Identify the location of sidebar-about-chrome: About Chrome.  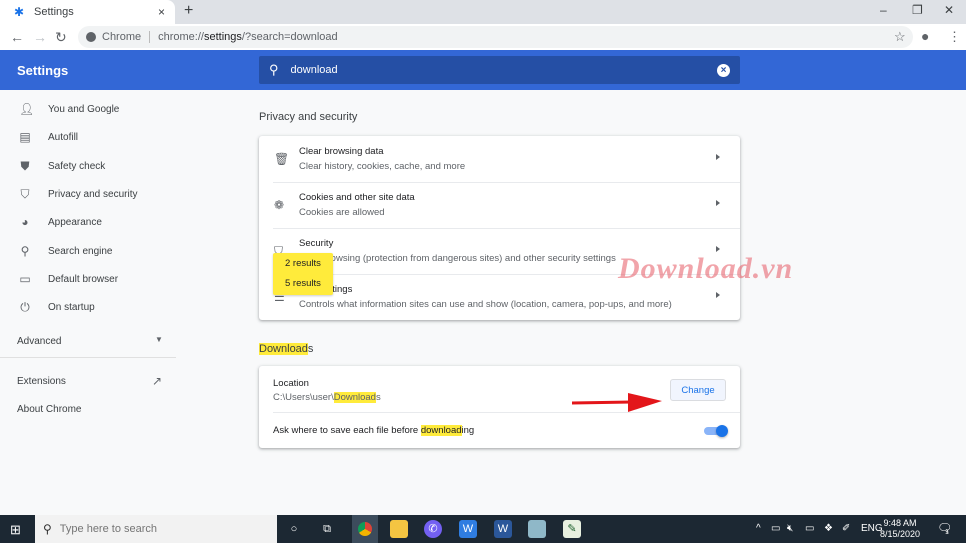
(49, 409).